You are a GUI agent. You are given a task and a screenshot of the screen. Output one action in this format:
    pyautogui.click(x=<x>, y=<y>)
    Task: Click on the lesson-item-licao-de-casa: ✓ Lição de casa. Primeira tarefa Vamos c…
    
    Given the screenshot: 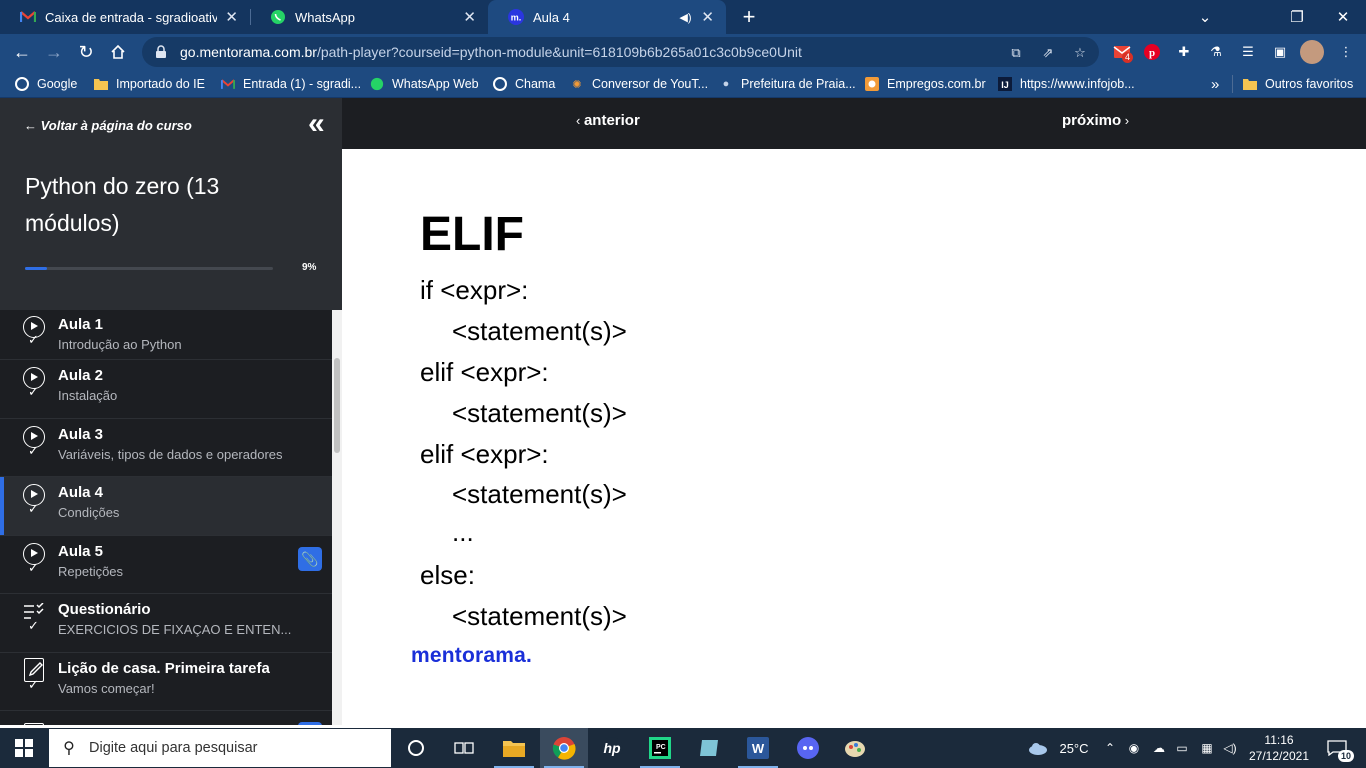 What is the action you would take?
    pyautogui.click(x=166, y=682)
    